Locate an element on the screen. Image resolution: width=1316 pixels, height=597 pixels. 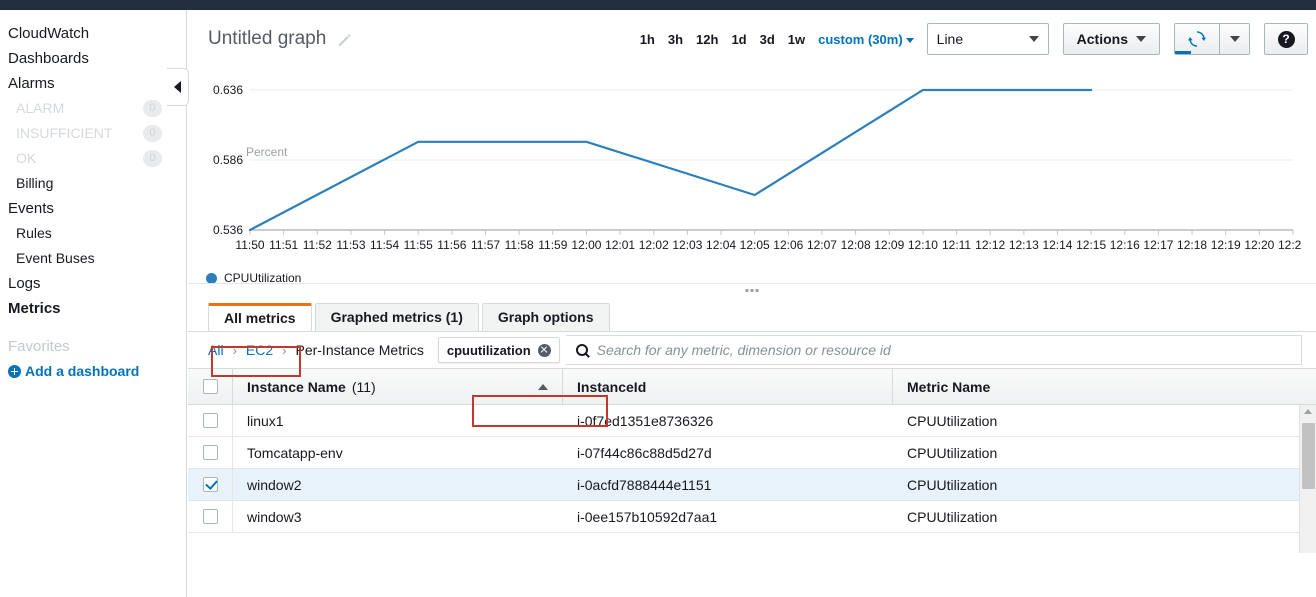
svg-text: 0.586 is located at coordinates (228, 160).